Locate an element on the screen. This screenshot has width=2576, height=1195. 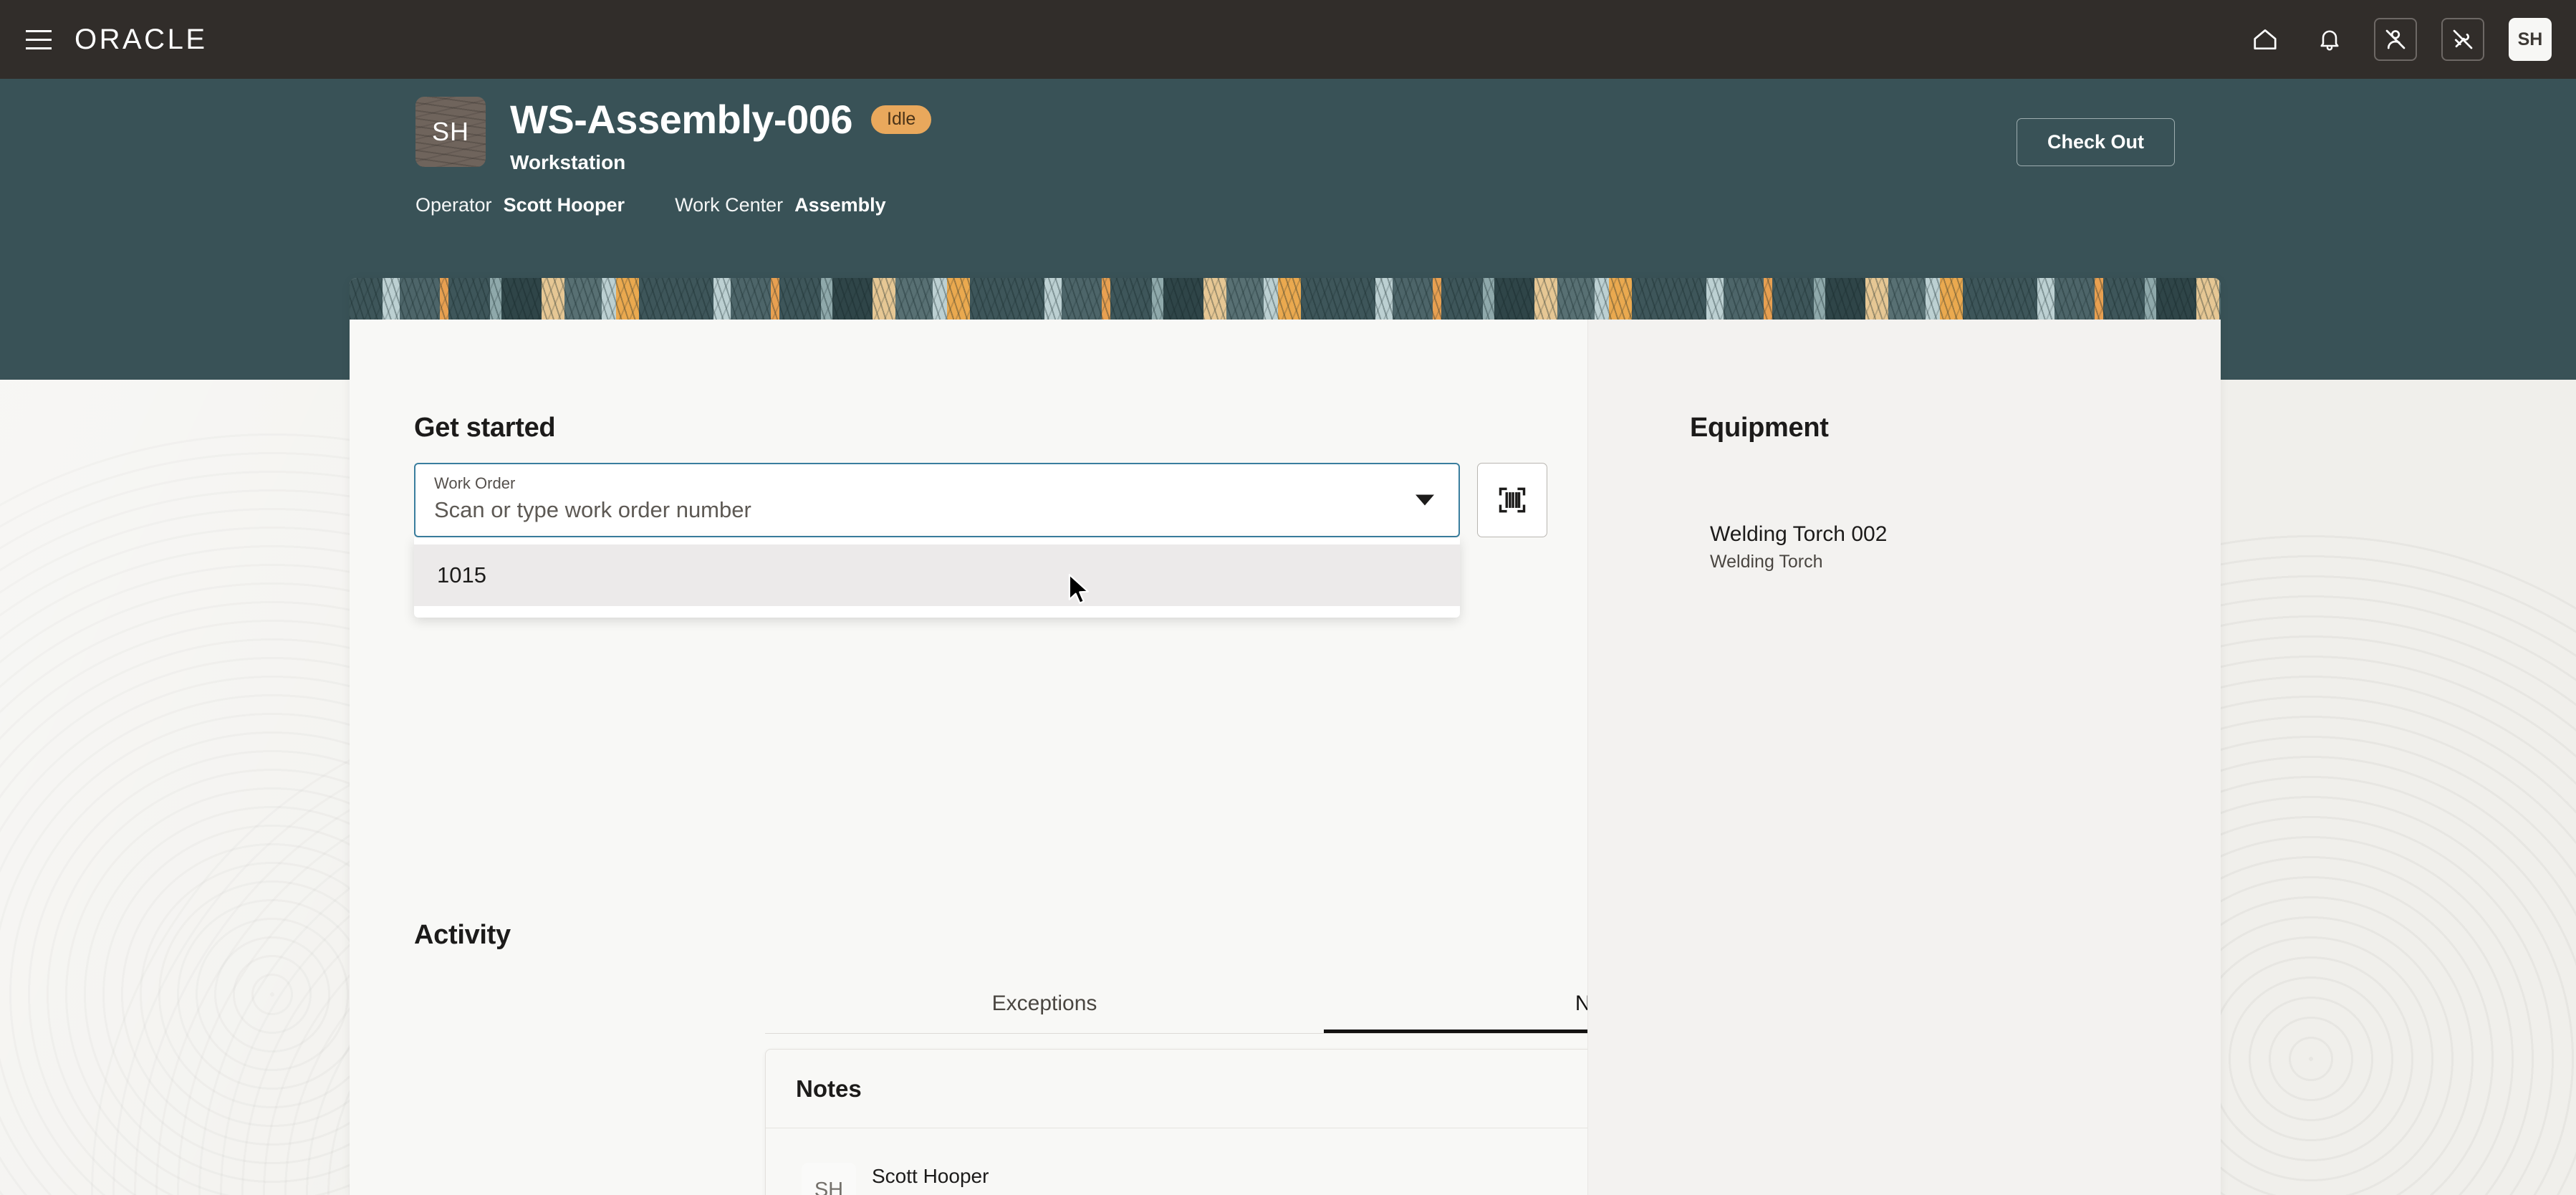
work-center-value: Assembly is located at coordinates (840, 204).